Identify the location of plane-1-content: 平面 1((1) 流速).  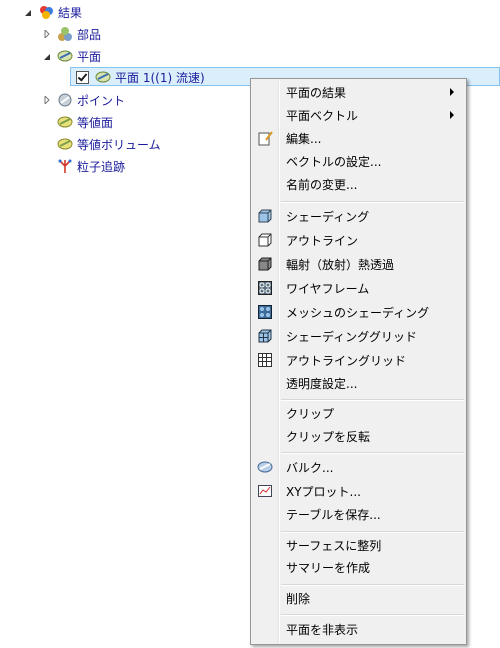
(140, 77).